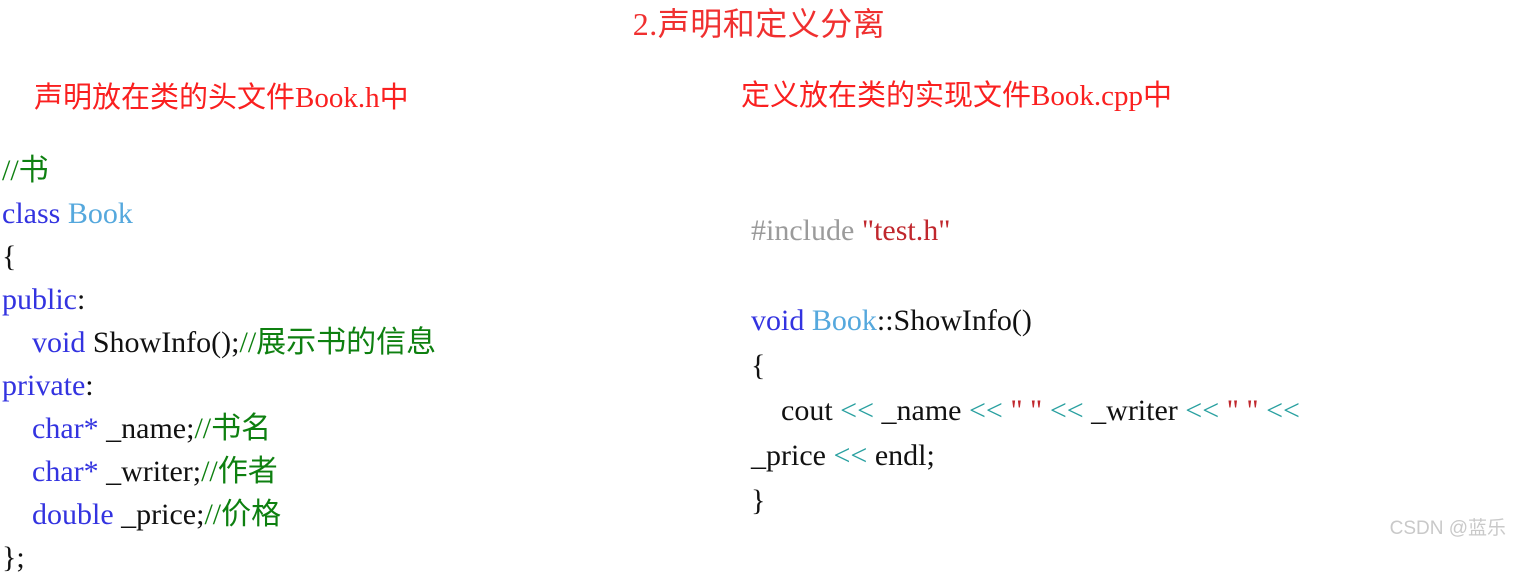 The width and height of the screenshot is (1518, 579). Describe the element at coordinates (1447, 528) in the screenshot. I see `csdn-watermark: CSDN @蓝乐` at that location.